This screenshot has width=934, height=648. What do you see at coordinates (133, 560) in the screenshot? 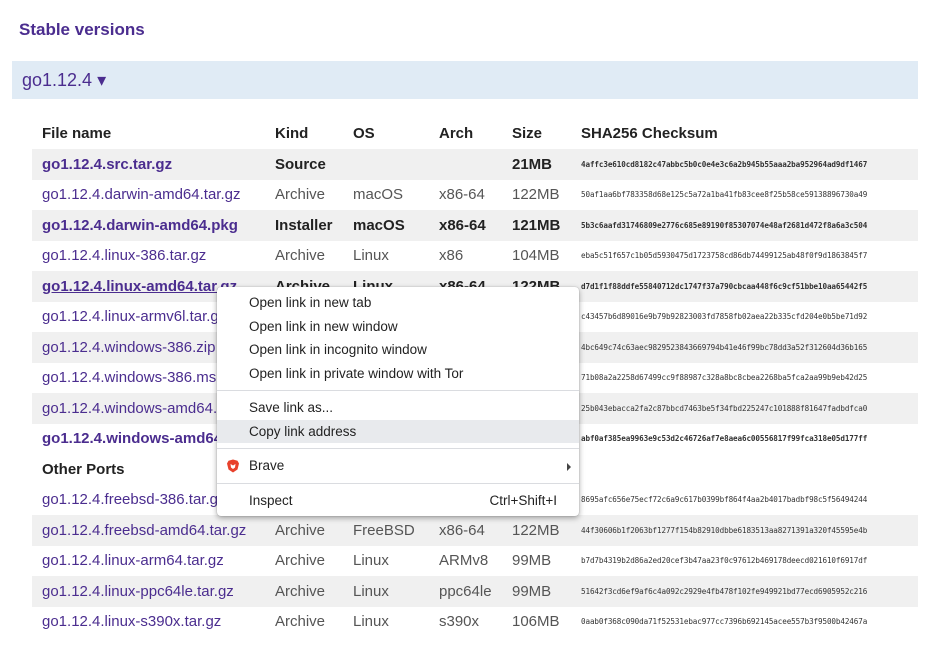
I see `file-link: go1.12.4.linux-arm64.tar.gz` at bounding box center [133, 560].